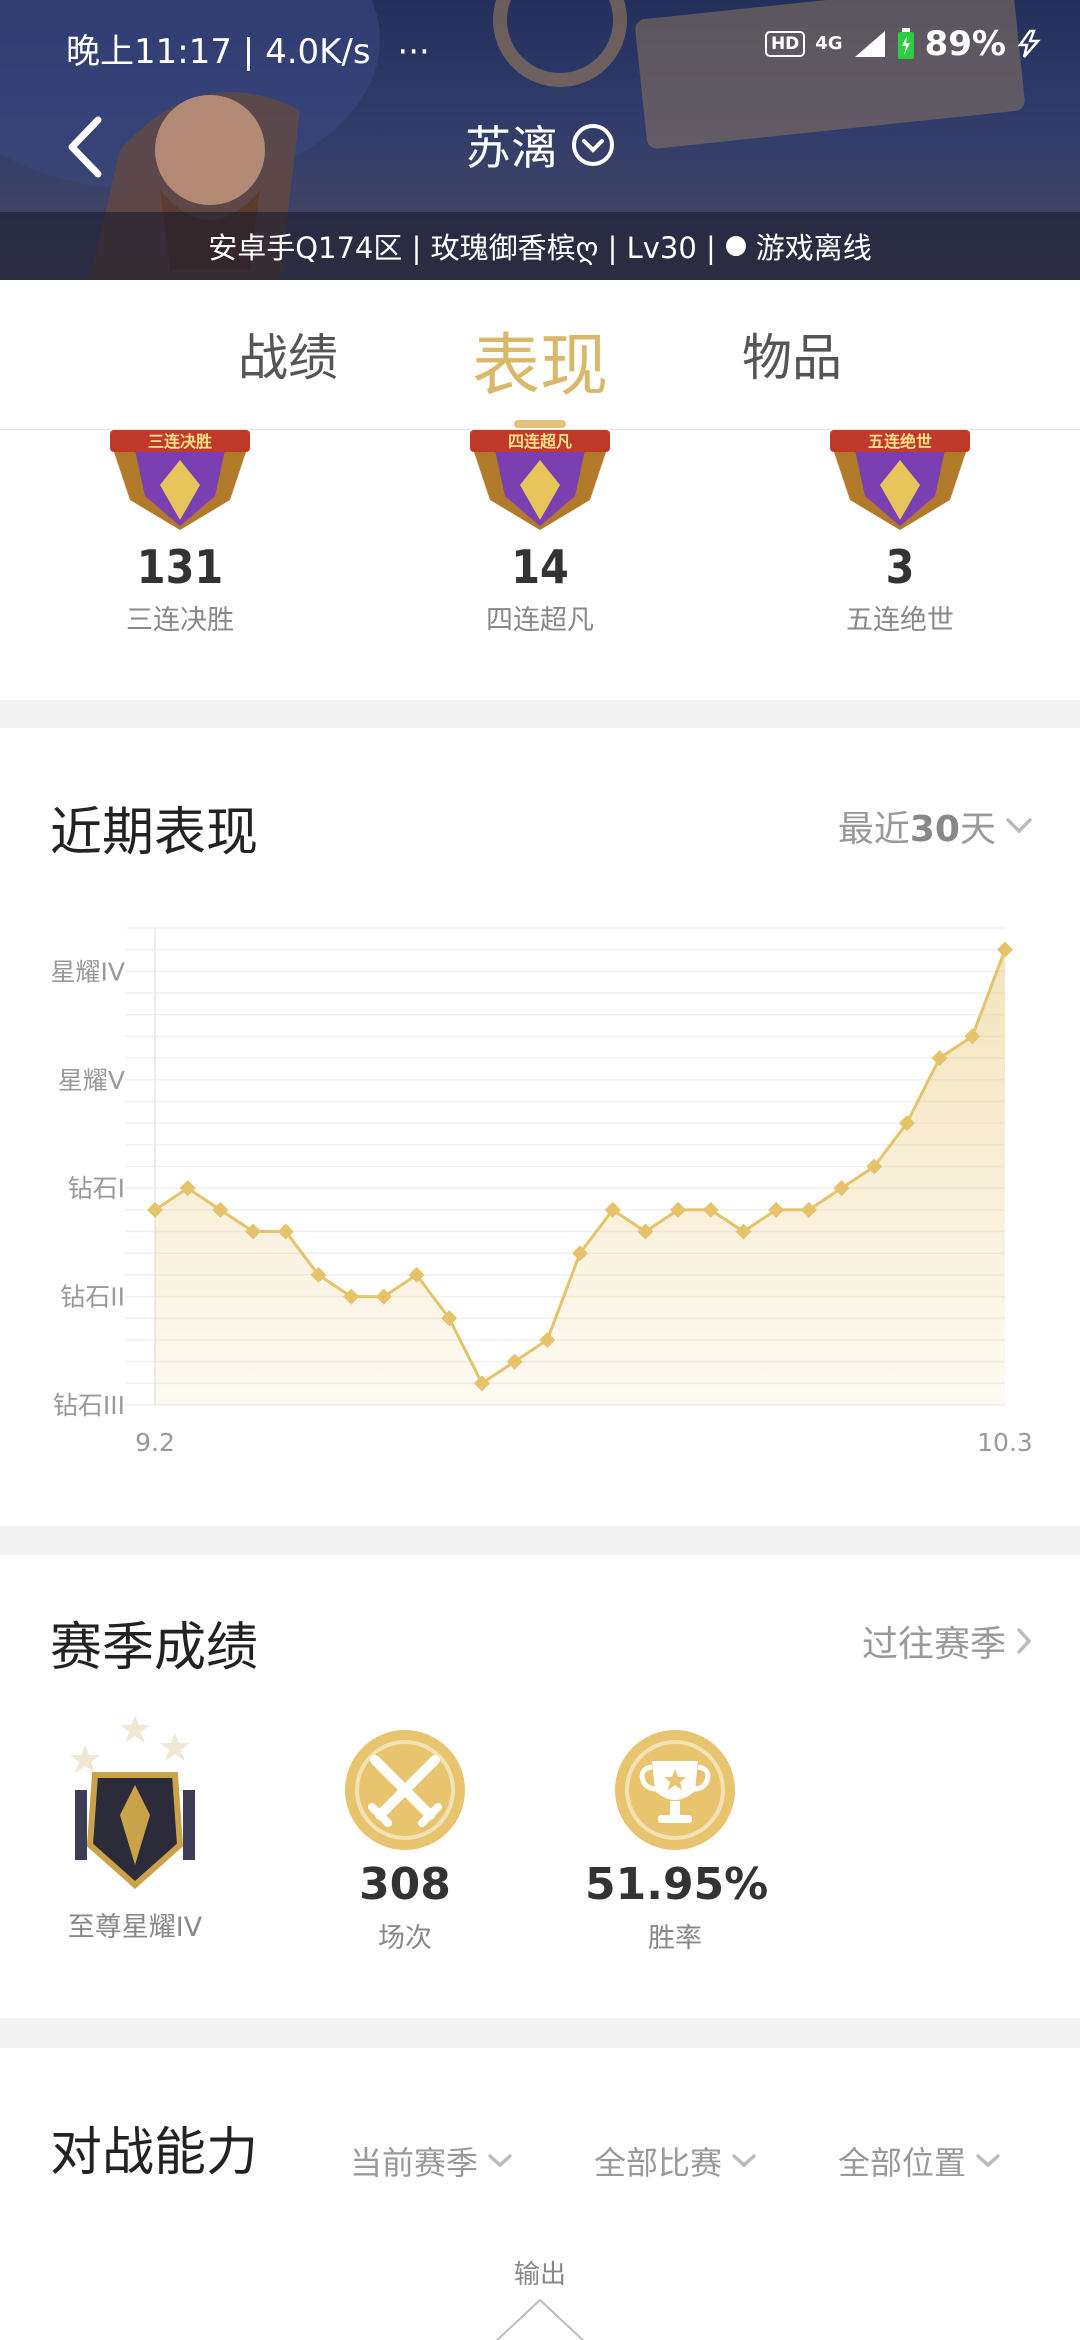  Describe the element at coordinates (813, 248) in the screenshot. I see `online-status: 游戏离线` at that location.